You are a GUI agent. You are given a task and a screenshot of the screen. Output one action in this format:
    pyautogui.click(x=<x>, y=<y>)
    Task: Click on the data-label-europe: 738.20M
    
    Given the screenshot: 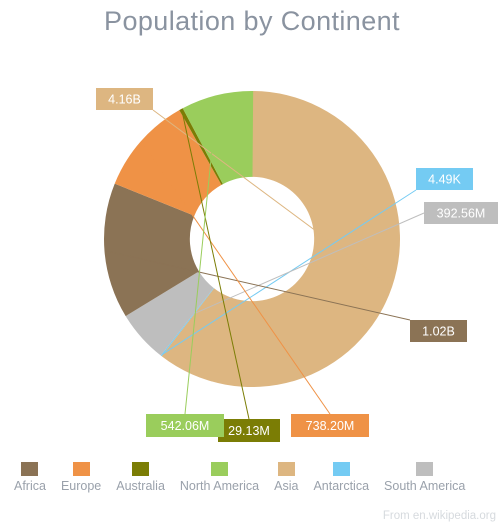 What is the action you would take?
    pyautogui.click(x=330, y=425)
    